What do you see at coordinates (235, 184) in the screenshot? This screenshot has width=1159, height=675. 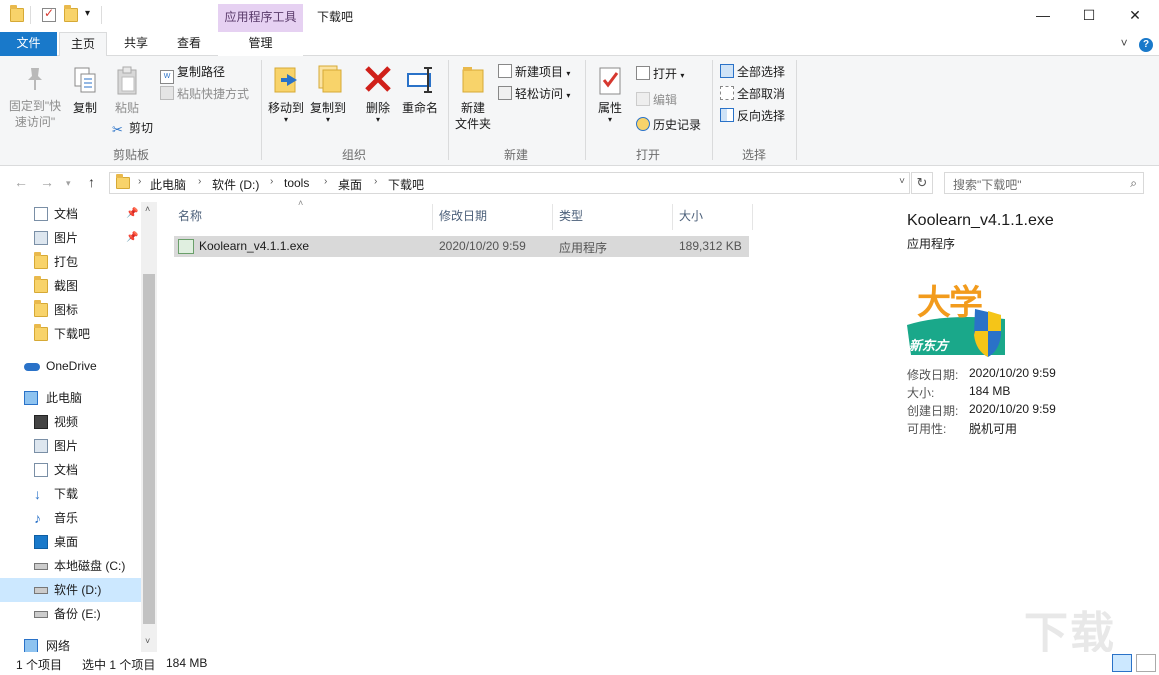 I see `breadcrumb-drive-d: 软件 (D:)` at bounding box center [235, 184].